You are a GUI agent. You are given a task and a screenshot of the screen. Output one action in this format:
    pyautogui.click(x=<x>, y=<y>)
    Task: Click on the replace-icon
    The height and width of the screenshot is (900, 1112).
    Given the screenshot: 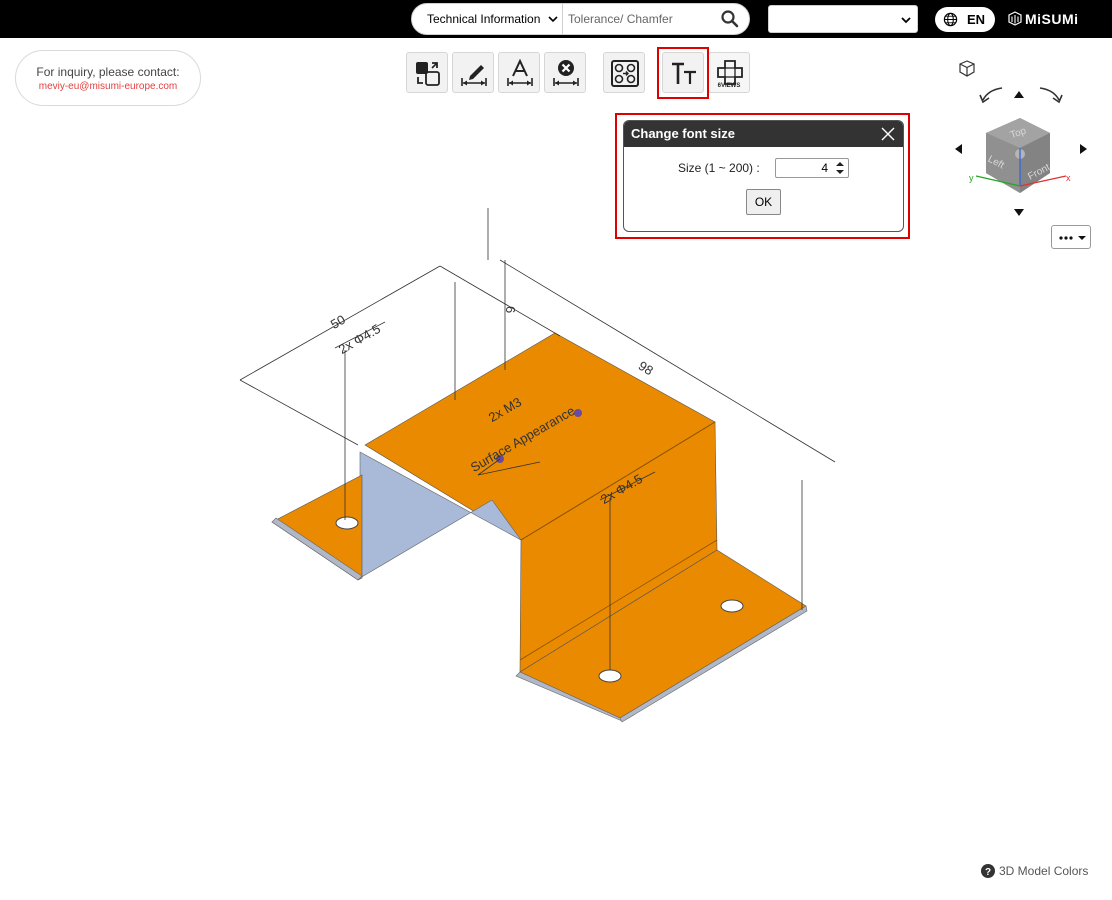 What is the action you would take?
    pyautogui.click(x=428, y=74)
    